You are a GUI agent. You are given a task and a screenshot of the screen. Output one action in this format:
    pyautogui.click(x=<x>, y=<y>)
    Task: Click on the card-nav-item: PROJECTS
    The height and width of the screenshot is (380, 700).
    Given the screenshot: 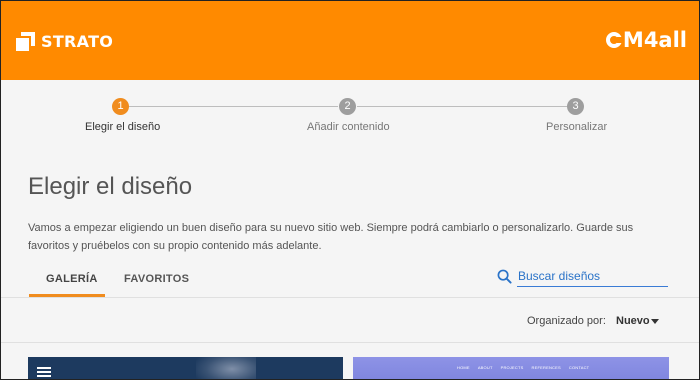 What is the action you would take?
    pyautogui.click(x=512, y=367)
    